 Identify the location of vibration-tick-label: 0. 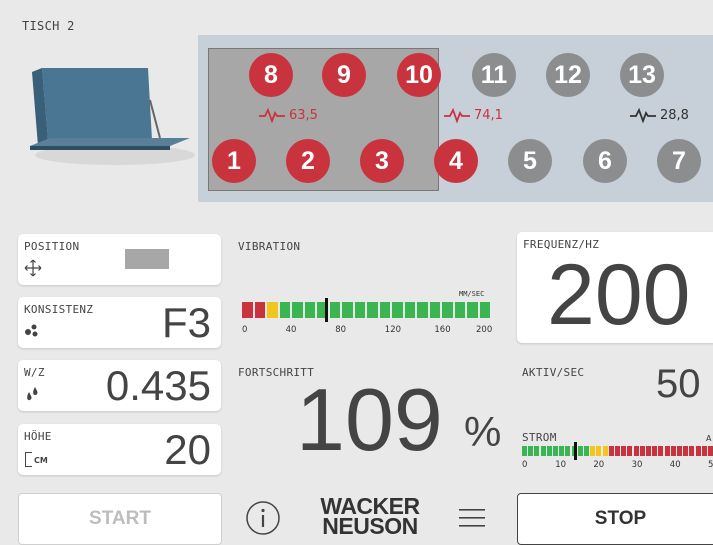
(245, 330).